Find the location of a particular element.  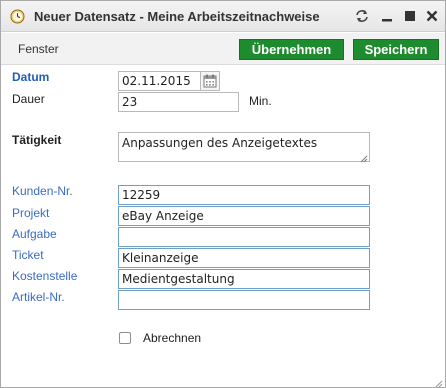

kostenstelle-label: Kostenstelle is located at coordinates (44, 276).